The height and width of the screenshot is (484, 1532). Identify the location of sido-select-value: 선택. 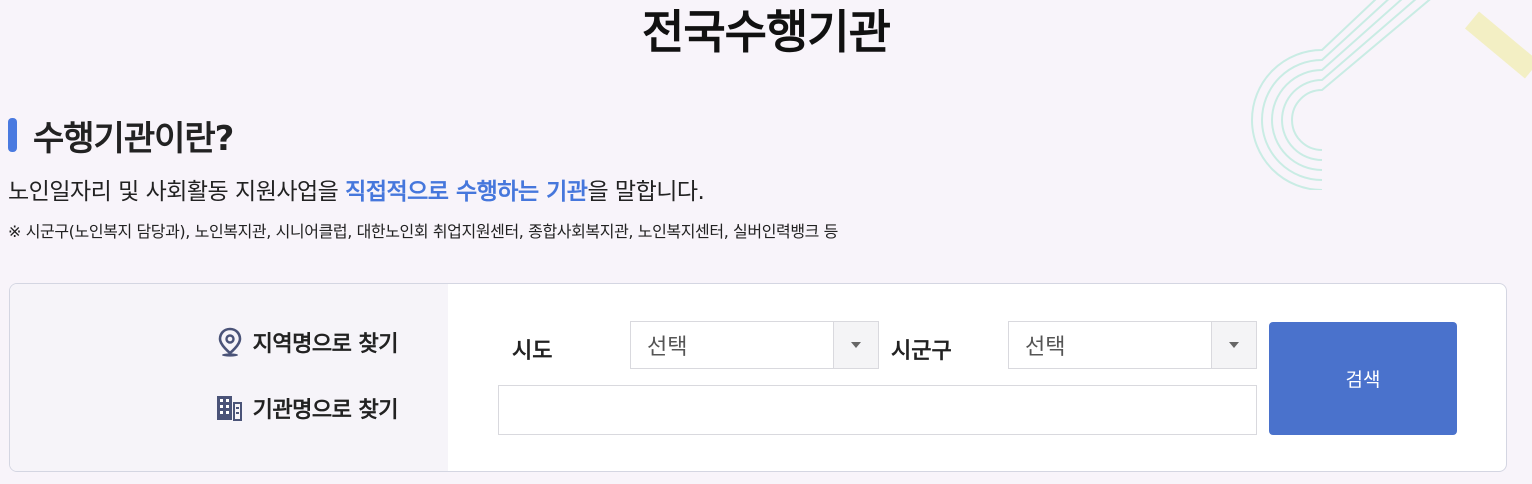
(667, 347).